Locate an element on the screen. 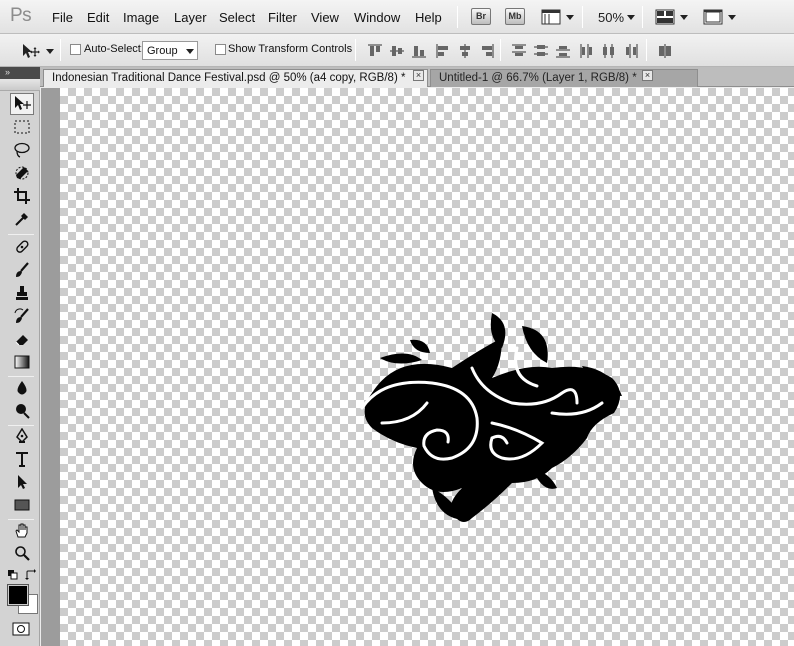 This screenshot has height=646, width=794. tab-document-2: Untitled-1 @ 66.7% (Layer 1, RGB/8) * is located at coordinates (564, 78).